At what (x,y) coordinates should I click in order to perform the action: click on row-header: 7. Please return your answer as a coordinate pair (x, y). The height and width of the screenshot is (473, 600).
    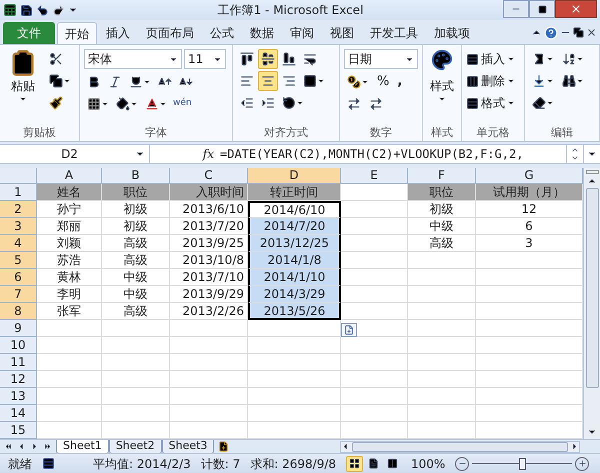
    Looking at the image, I should click on (18, 294).